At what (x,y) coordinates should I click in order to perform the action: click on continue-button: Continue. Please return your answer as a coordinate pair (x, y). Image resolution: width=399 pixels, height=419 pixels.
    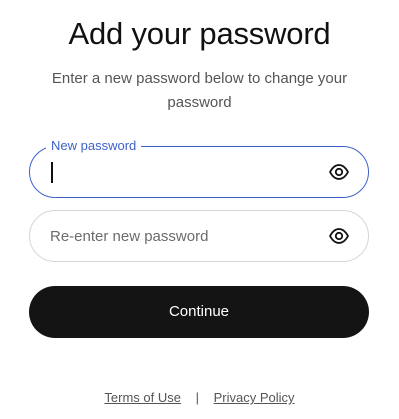
    Looking at the image, I should click on (199, 312).